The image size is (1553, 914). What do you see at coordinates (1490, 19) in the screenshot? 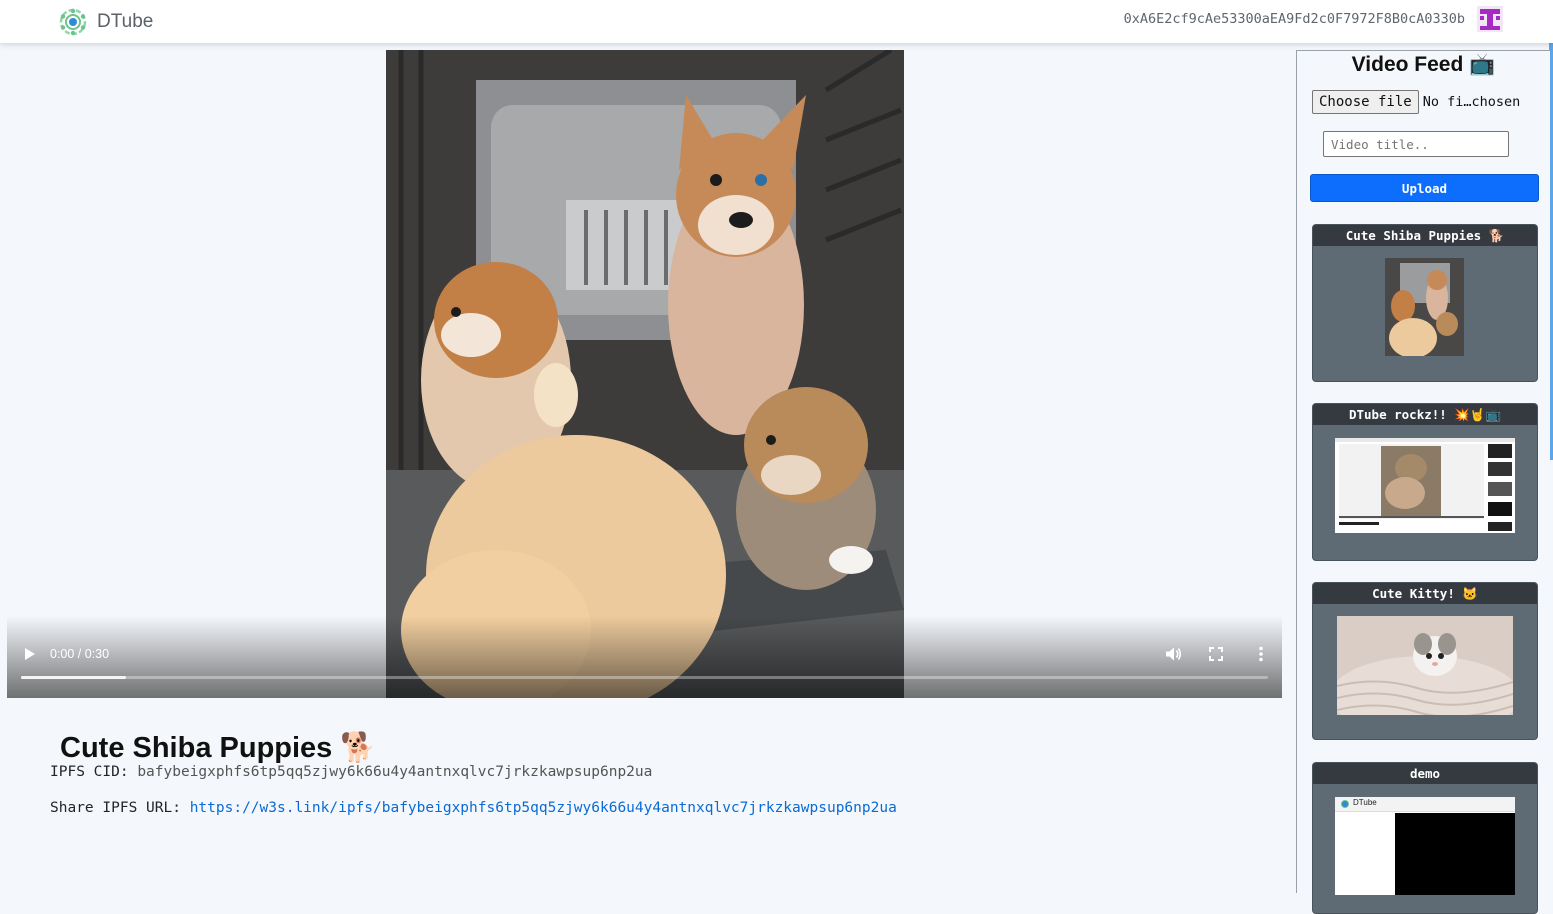
I see `account-identicon-icon` at bounding box center [1490, 19].